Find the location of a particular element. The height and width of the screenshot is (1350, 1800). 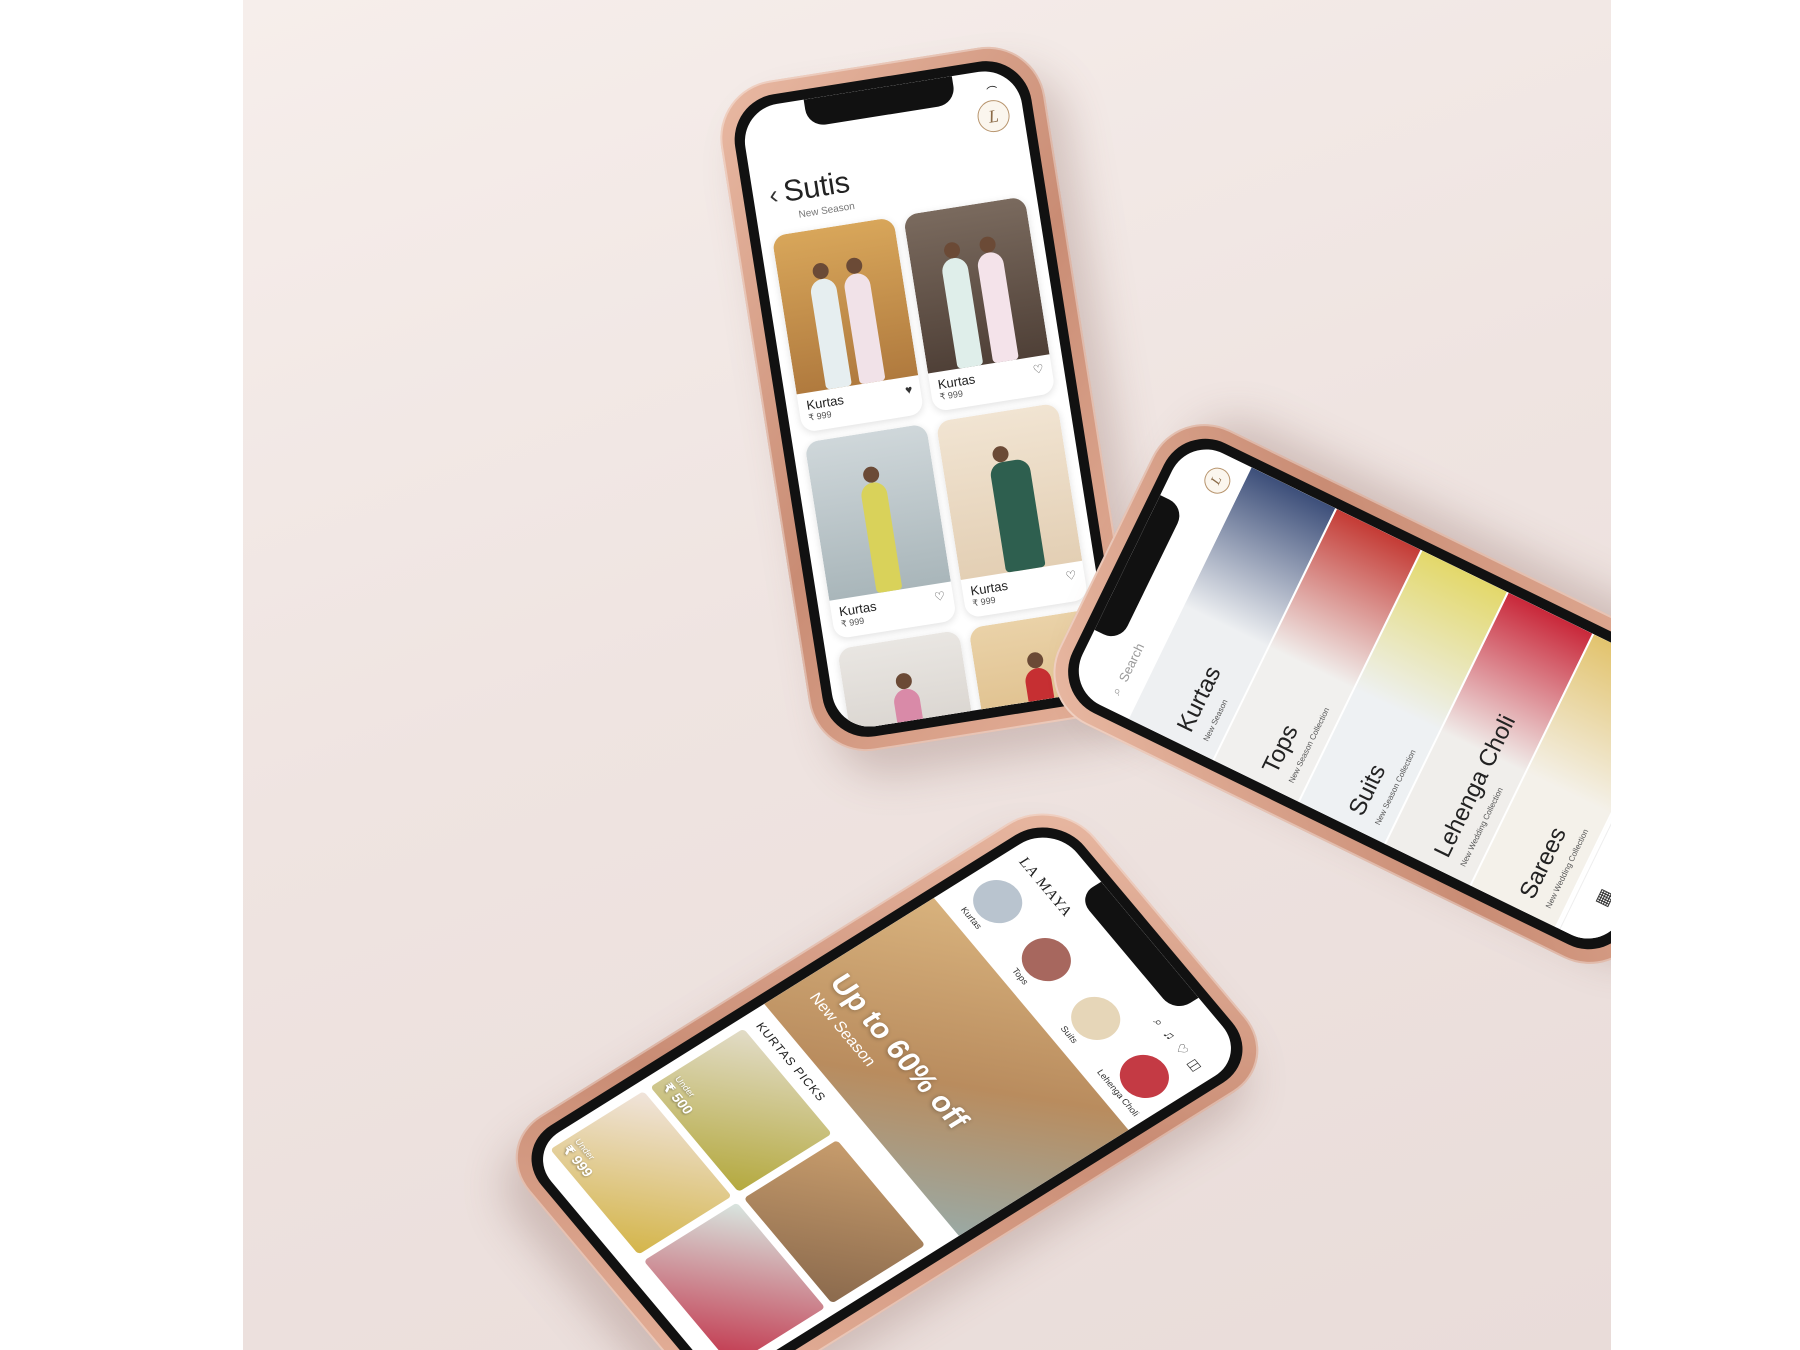

grid-icon: ▦ is located at coordinates (1601, 897).